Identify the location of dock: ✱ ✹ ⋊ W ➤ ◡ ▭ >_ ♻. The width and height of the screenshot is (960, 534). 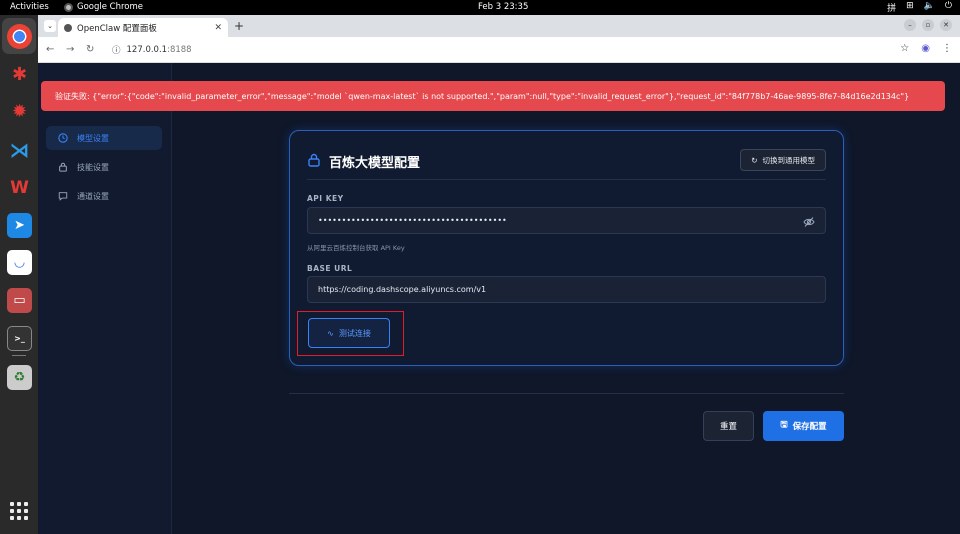
(19, 274).